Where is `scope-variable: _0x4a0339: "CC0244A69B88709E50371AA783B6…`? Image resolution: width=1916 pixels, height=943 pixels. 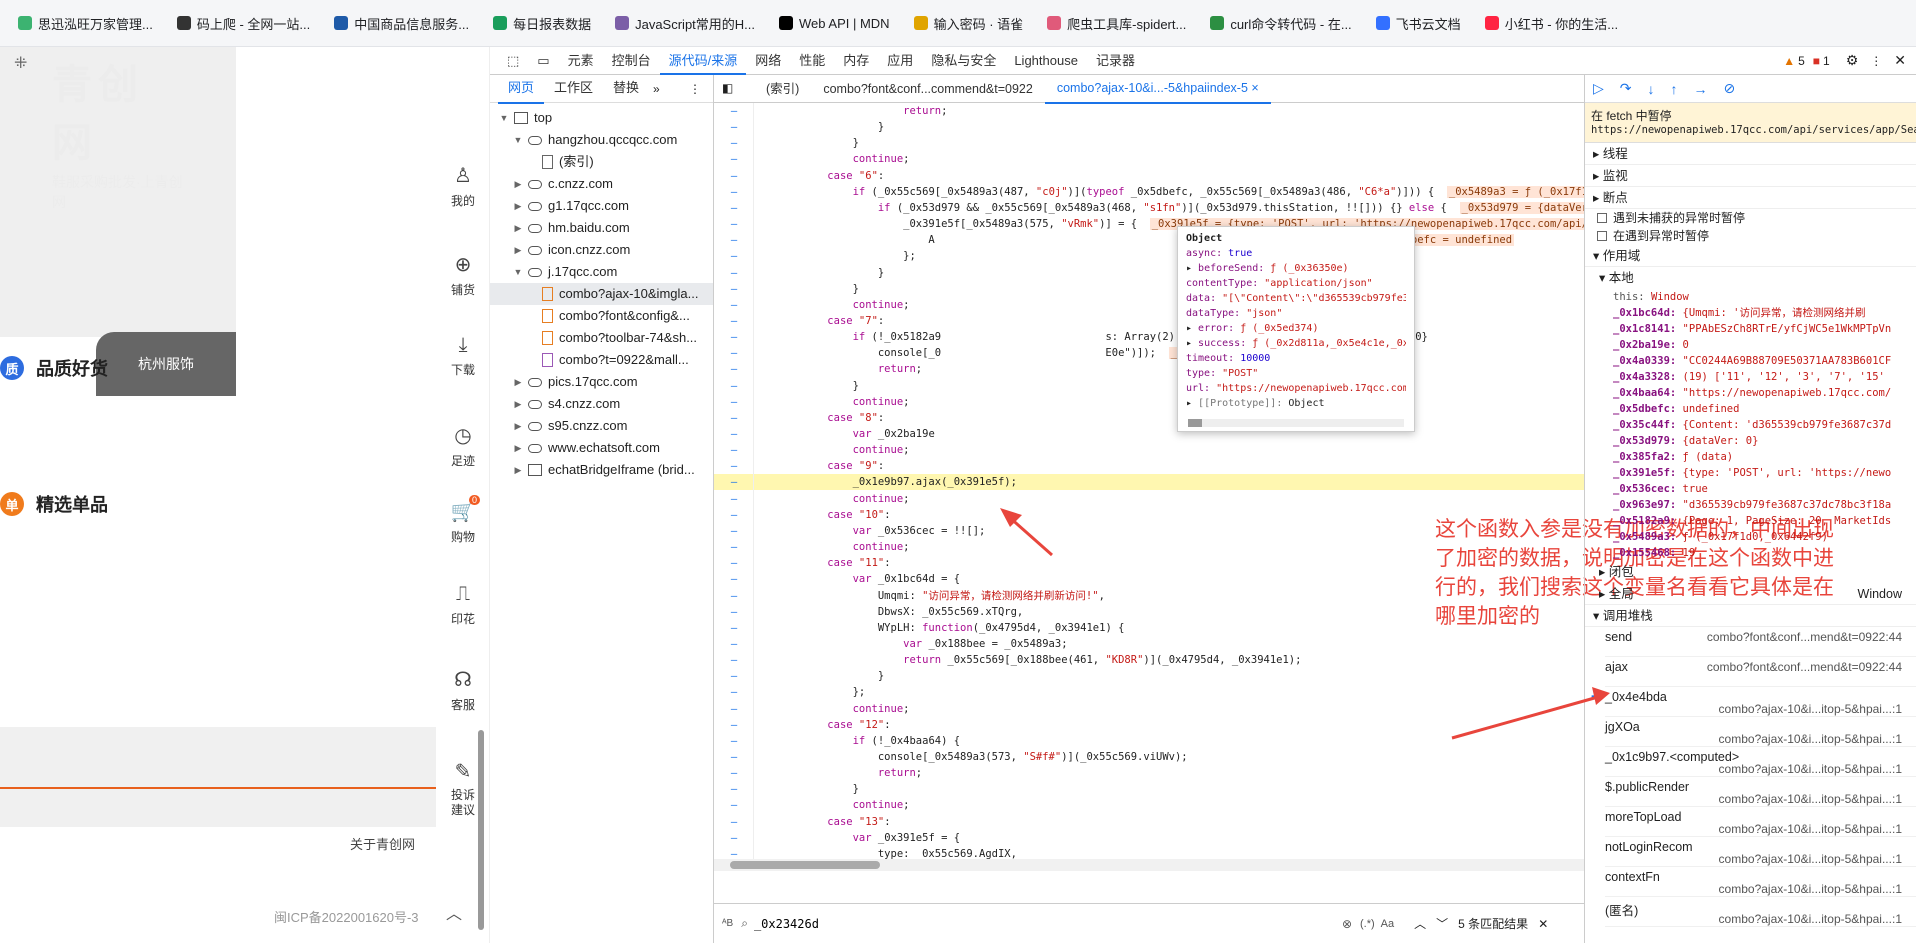 scope-variable: _0x4a0339: "CC0244A69B88709E50371AA783B6… is located at coordinates (1750, 361).